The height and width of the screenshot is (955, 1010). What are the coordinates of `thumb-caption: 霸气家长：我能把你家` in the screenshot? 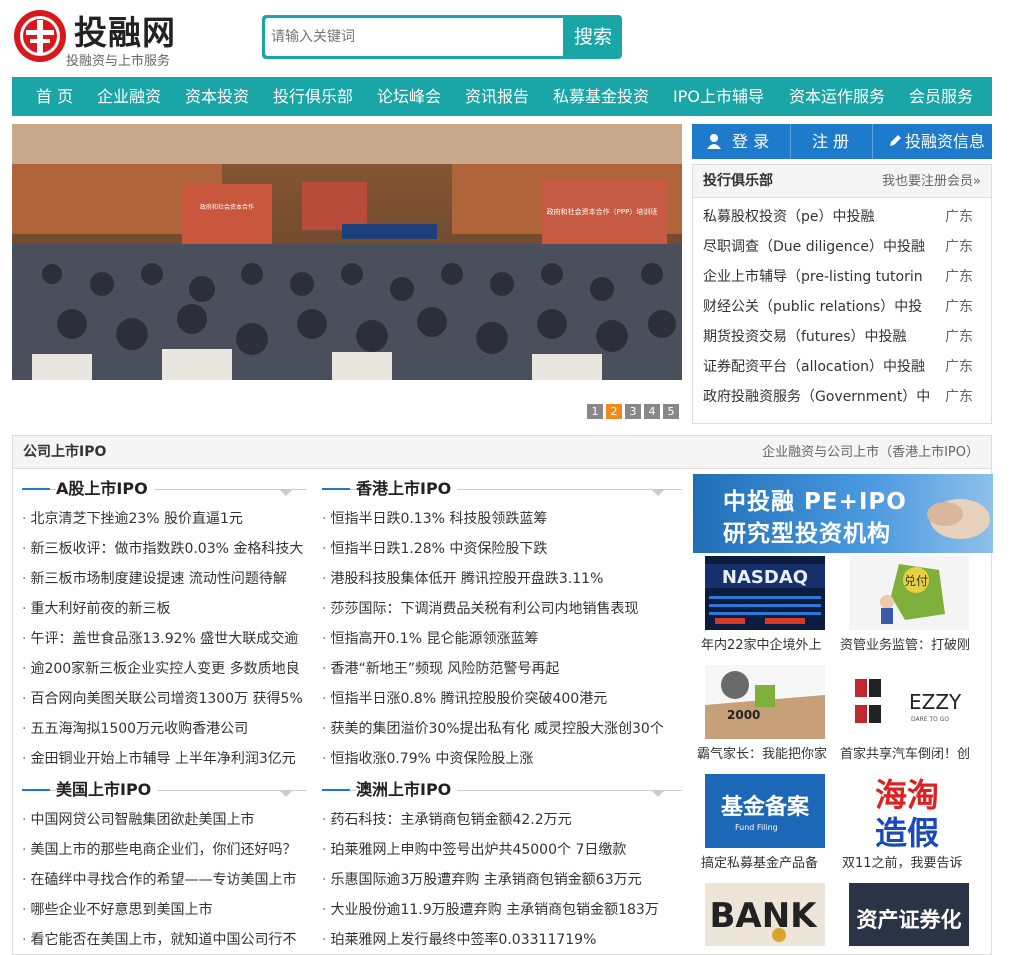 It's located at (765, 755).